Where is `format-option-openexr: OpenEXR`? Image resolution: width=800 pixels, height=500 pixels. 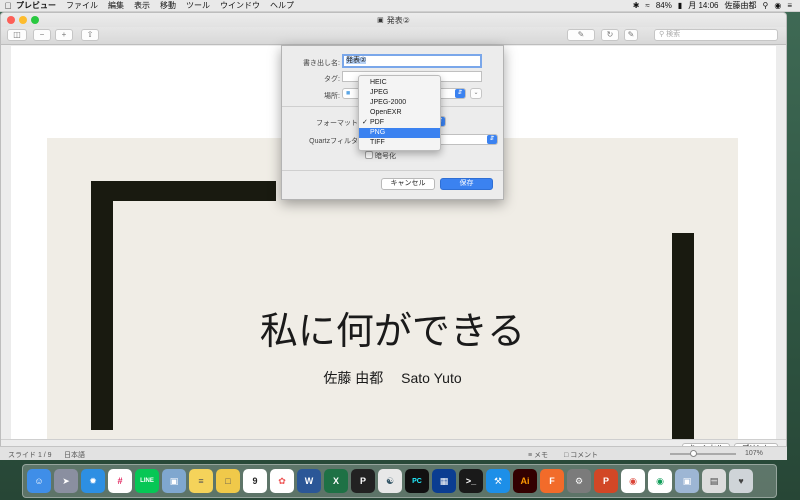 format-option-openexr: OpenEXR is located at coordinates (399, 113).